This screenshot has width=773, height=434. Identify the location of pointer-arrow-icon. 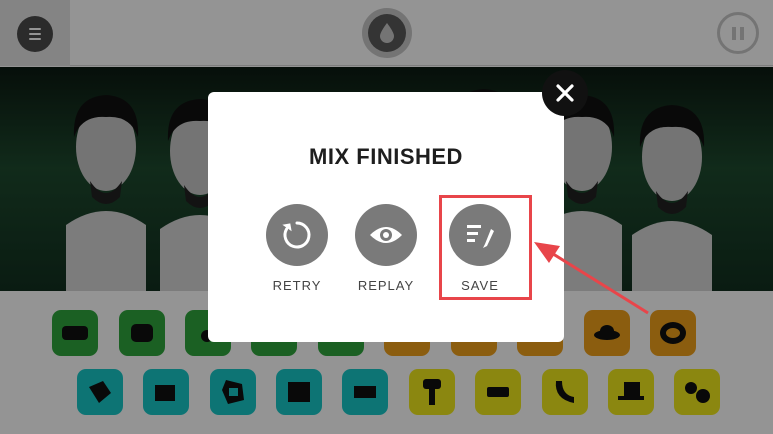
(591, 278).